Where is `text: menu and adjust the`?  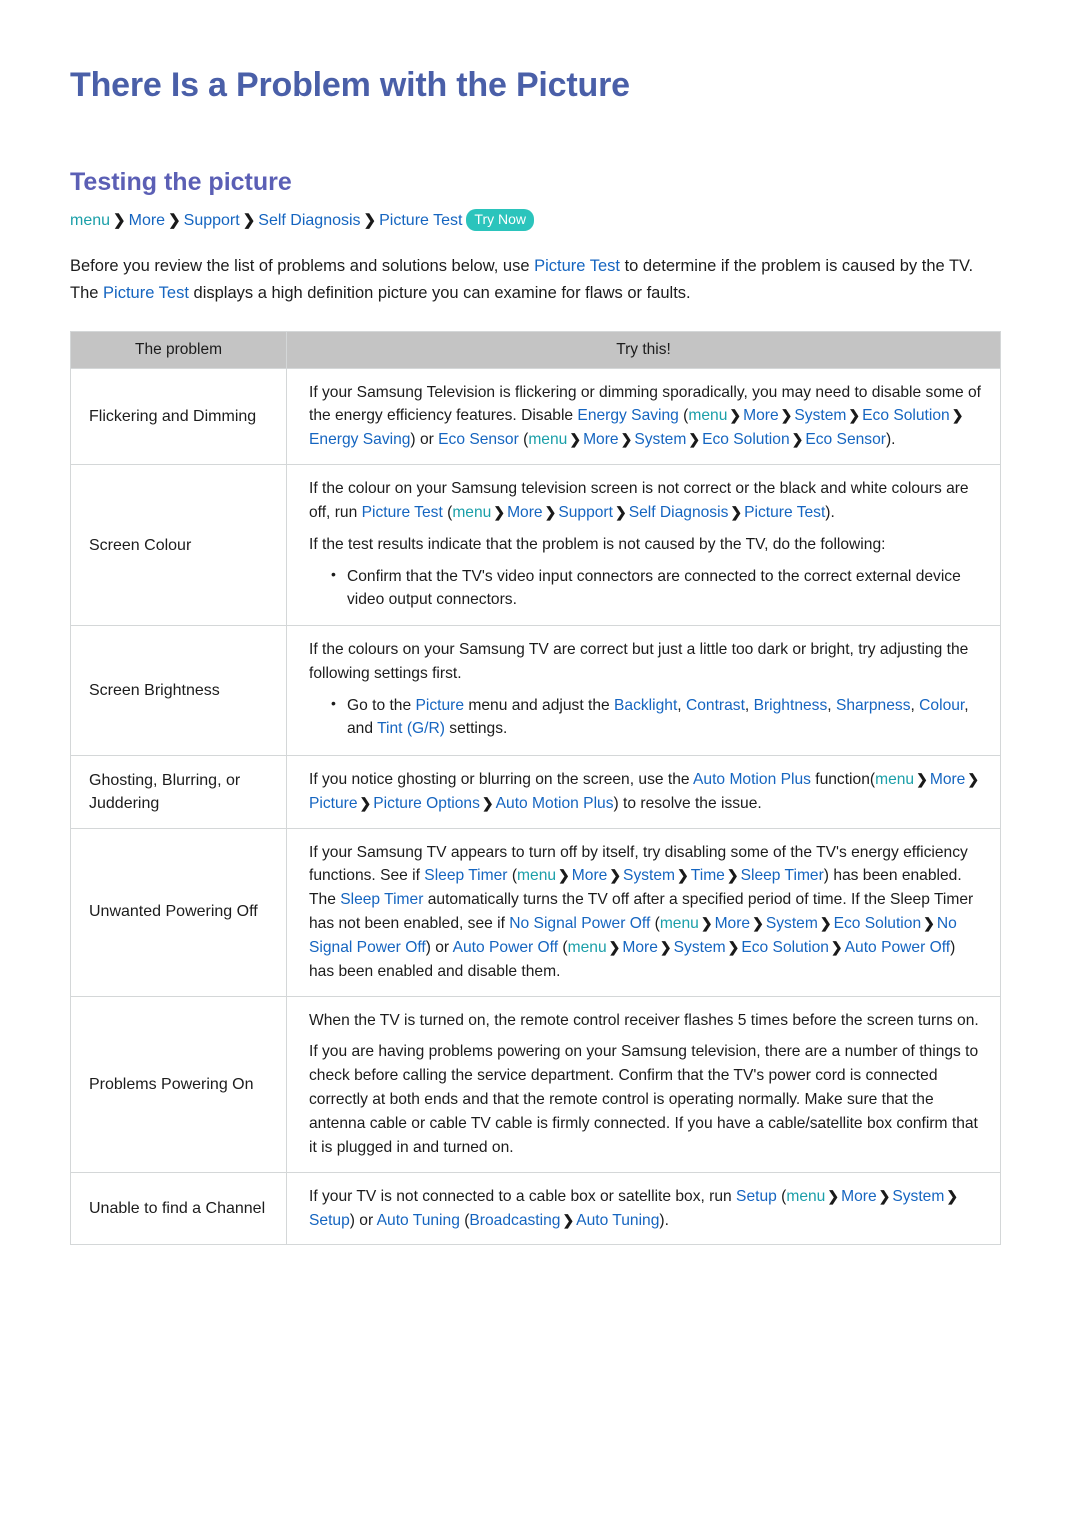
text: menu and adjust the is located at coordinates (539, 706).